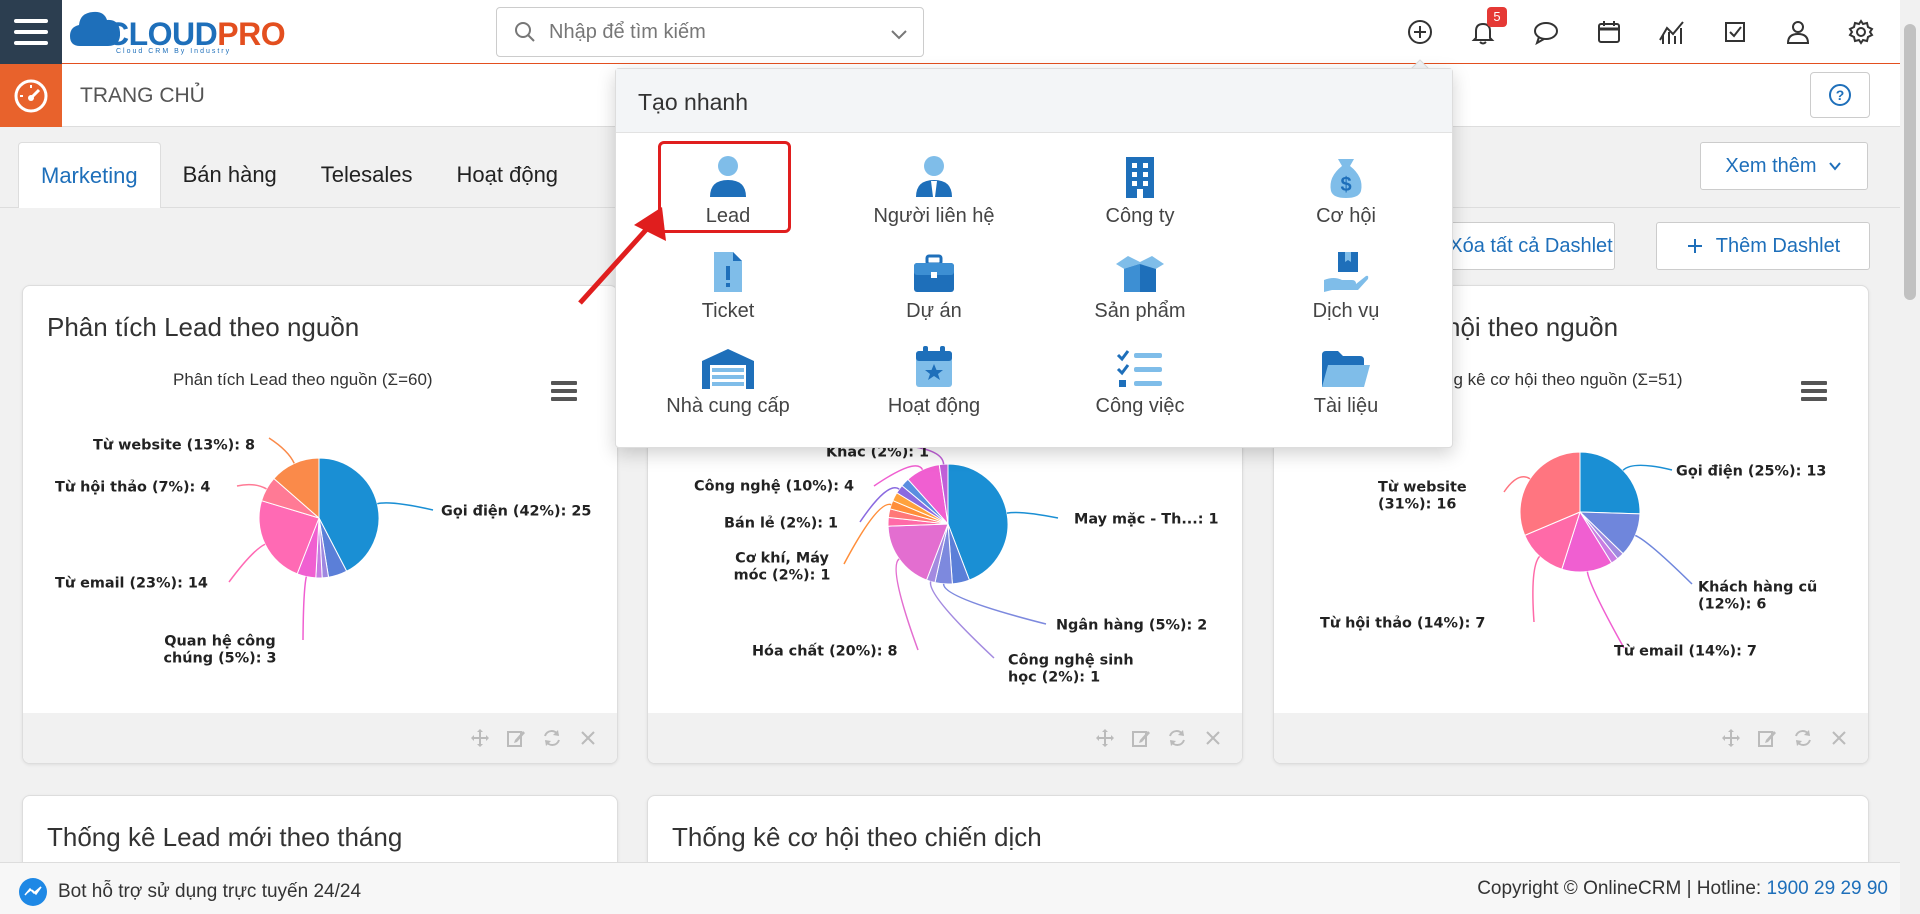 This screenshot has width=1920, height=914. What do you see at coordinates (934, 366) in the screenshot?
I see `calendar-icon` at bounding box center [934, 366].